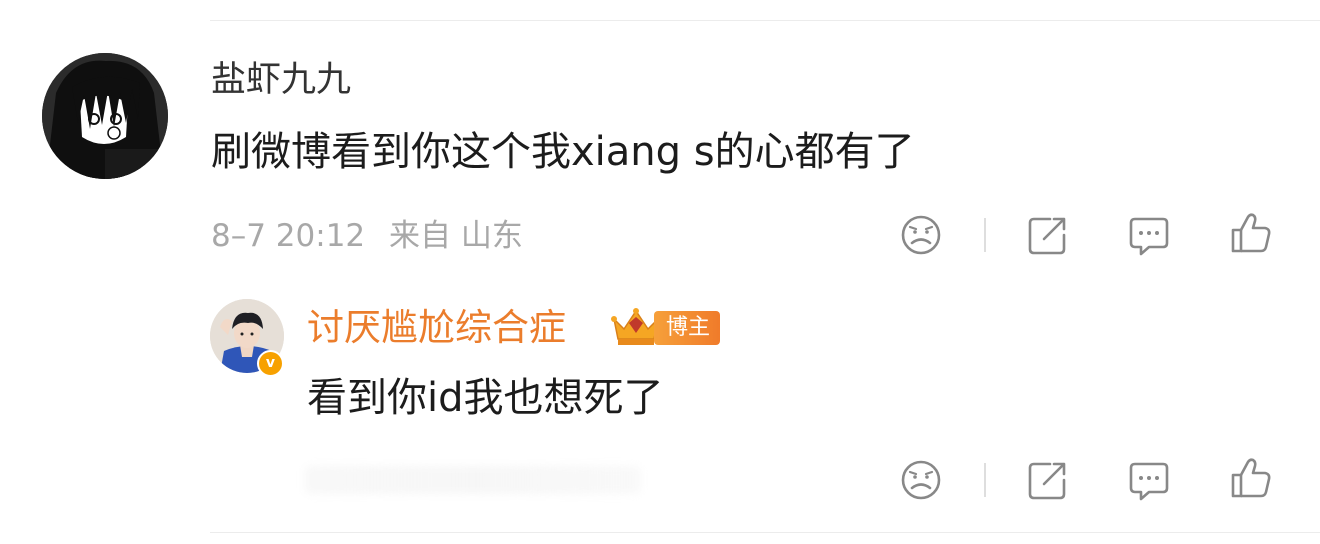 This screenshot has width=1320, height=544. What do you see at coordinates (473, 480) in the screenshot?
I see `reply-meta-redacted` at bounding box center [473, 480].